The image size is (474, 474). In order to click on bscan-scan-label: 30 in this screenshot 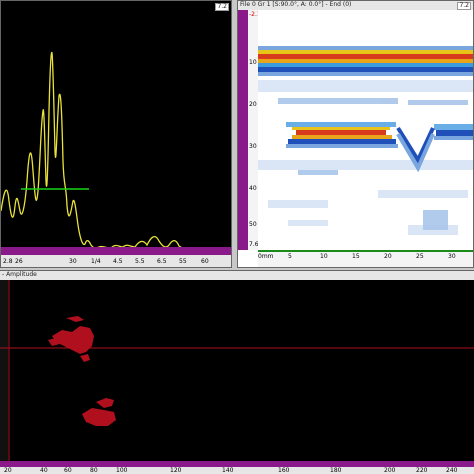, I will do `click(452, 256)`.